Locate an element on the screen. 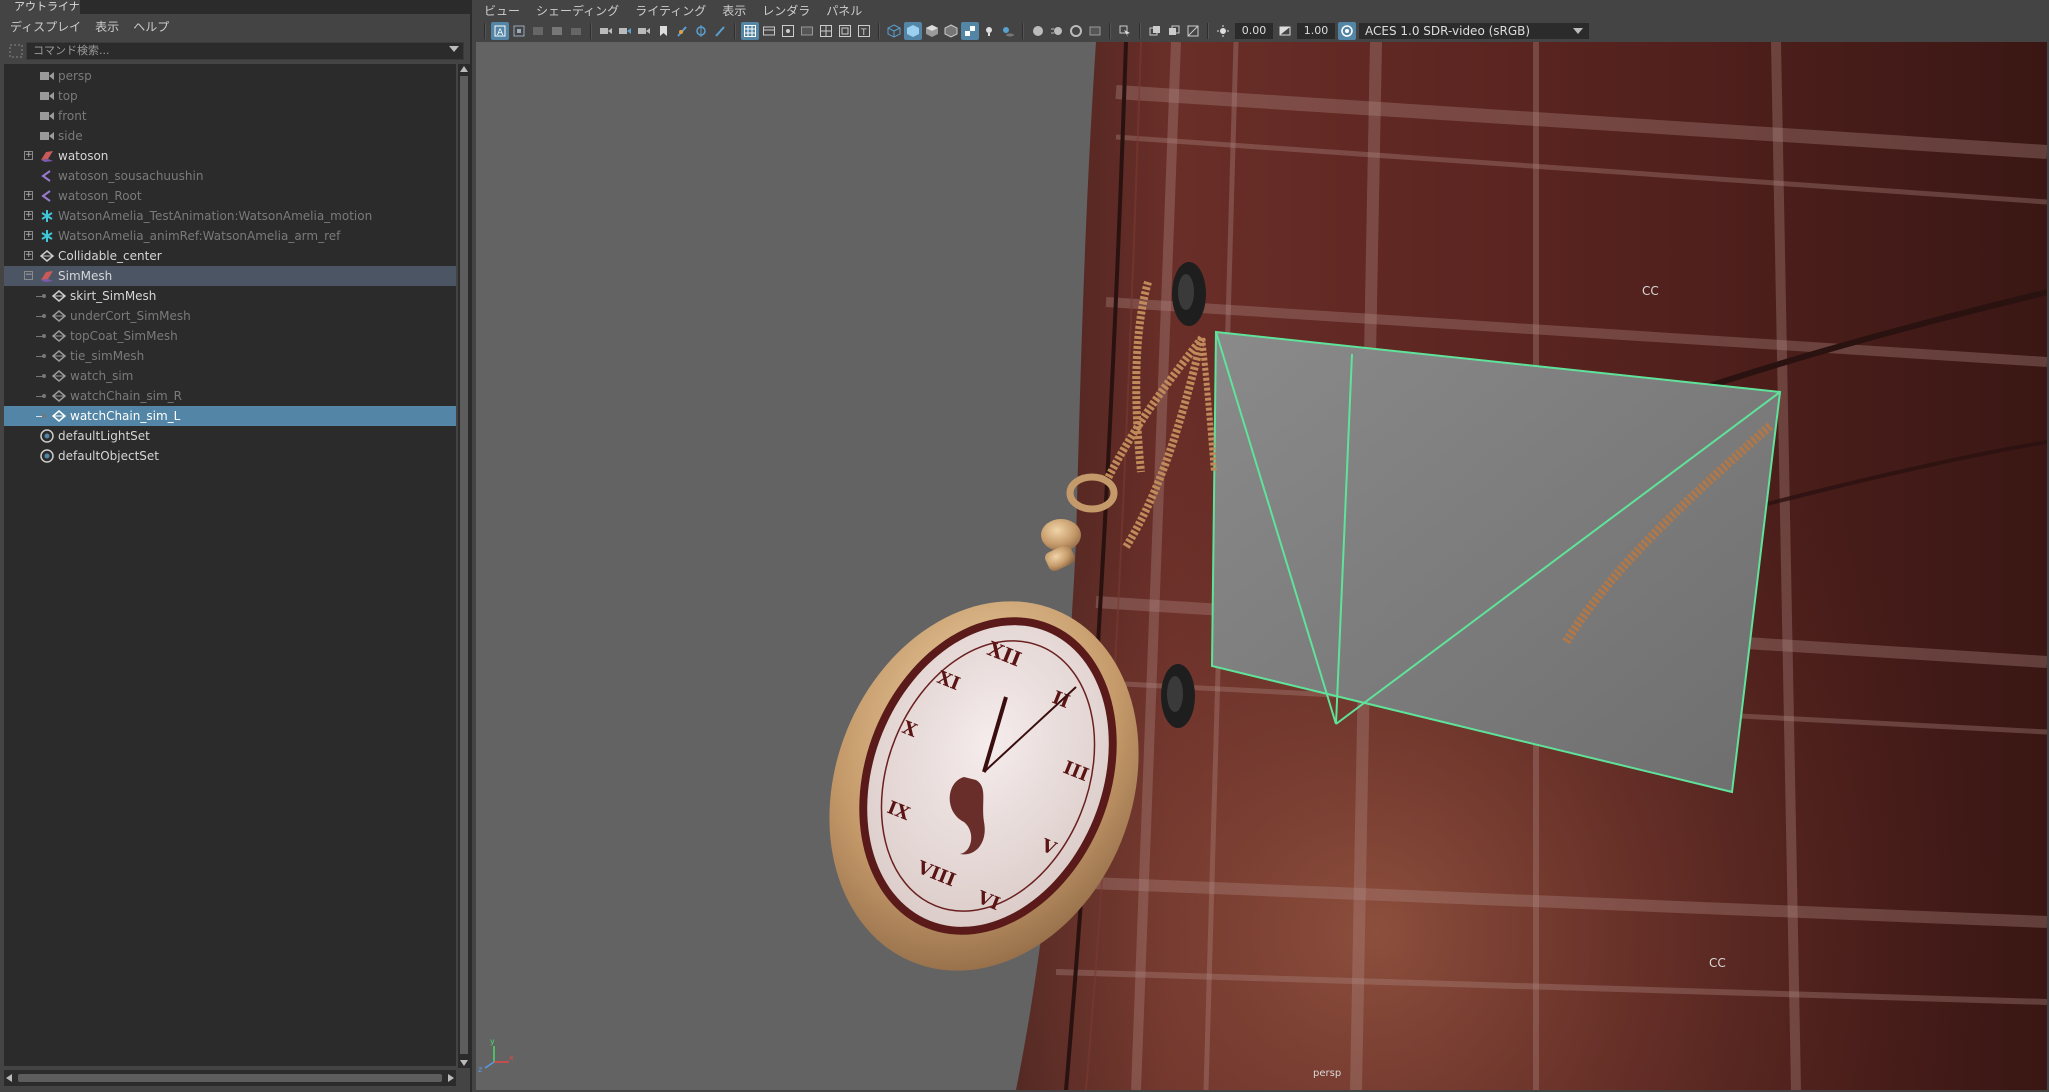  mesh-icon is located at coordinates (59, 416).